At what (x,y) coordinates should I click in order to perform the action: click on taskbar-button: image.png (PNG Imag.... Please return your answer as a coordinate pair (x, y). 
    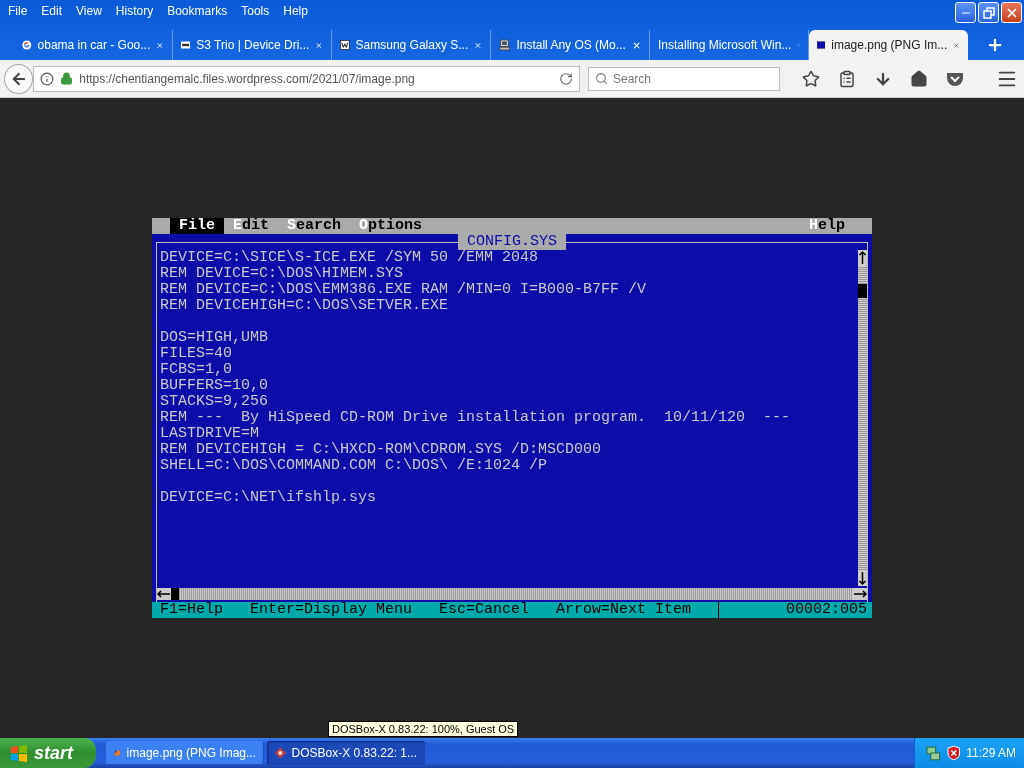
    Looking at the image, I should click on (185, 753).